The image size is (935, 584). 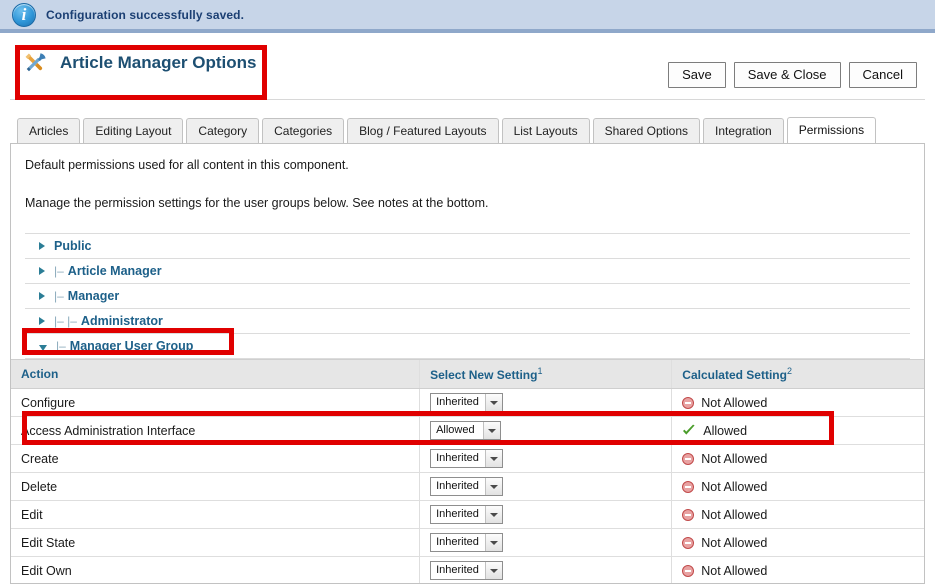 I want to click on page-title-group: Article Manager Options, so click(x=139, y=63).